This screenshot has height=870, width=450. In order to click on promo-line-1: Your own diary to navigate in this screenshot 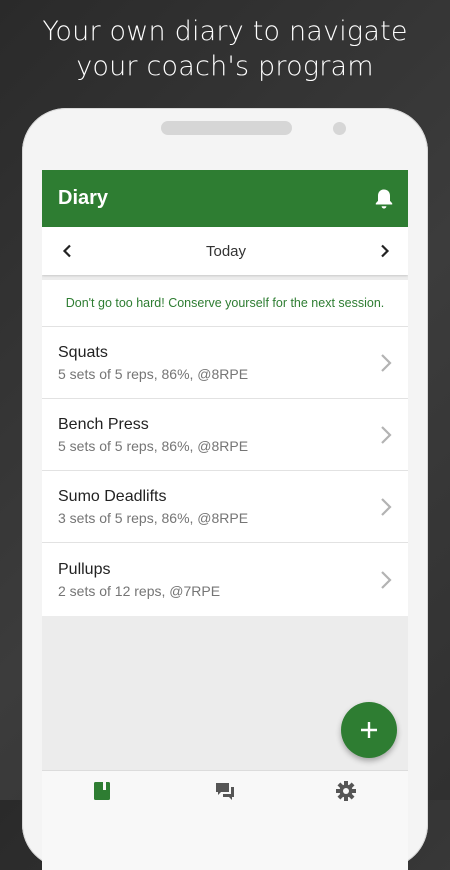, I will do `click(225, 31)`.